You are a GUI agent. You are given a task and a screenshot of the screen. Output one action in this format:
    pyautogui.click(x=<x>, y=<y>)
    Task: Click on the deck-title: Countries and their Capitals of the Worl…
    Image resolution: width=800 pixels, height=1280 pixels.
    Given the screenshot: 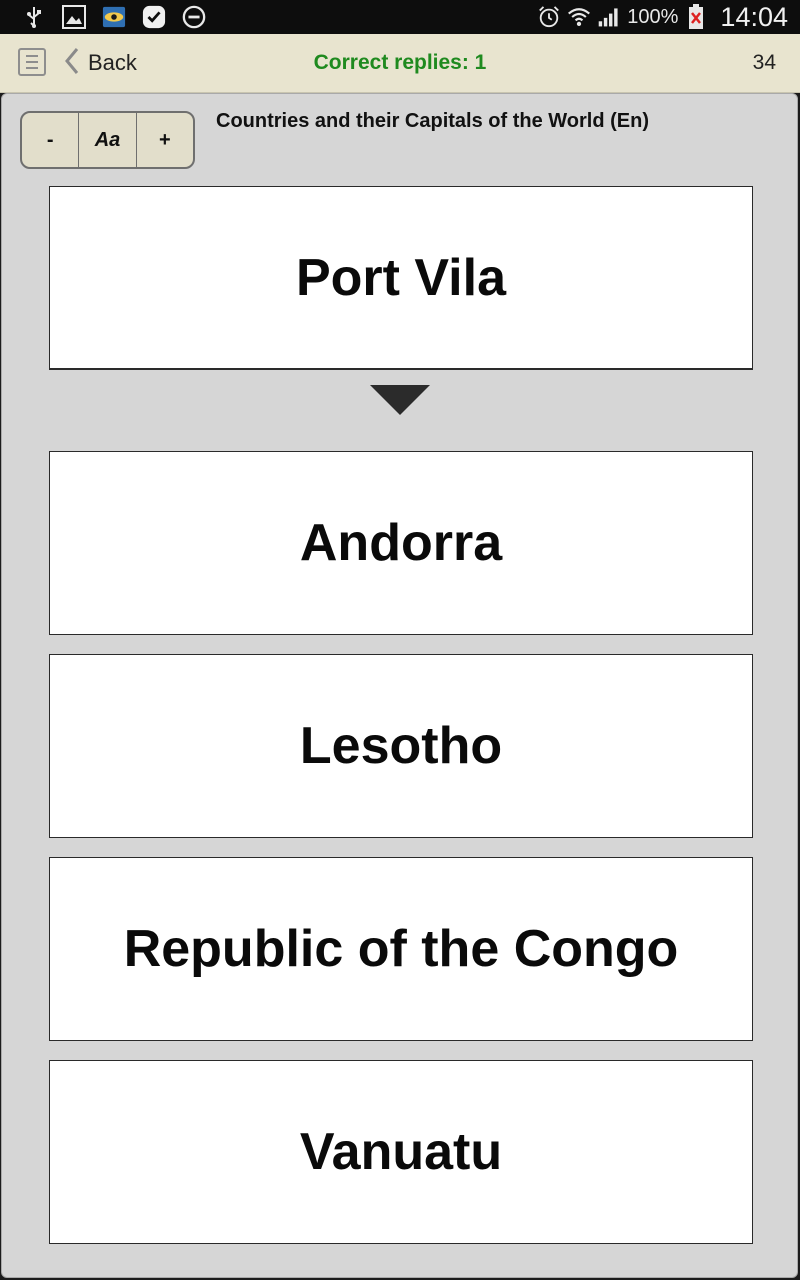 What is the action you would take?
    pyautogui.click(x=432, y=121)
    